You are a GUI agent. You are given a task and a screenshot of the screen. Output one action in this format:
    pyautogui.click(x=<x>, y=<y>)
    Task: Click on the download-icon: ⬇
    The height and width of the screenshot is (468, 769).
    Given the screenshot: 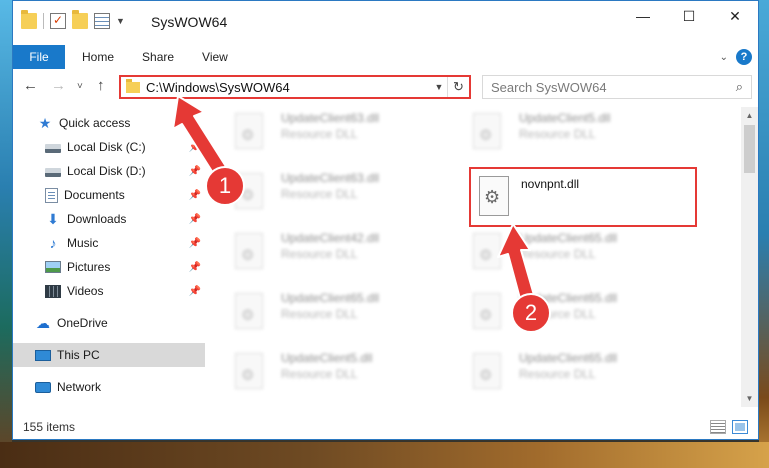 What is the action you would take?
    pyautogui.click(x=53, y=219)
    